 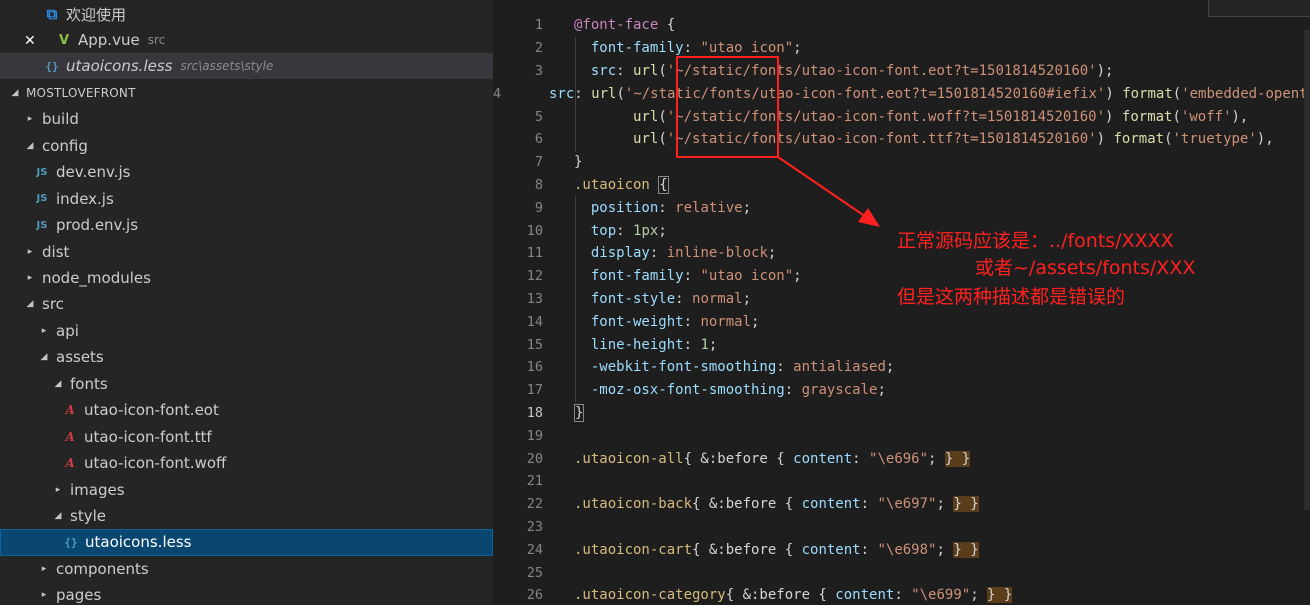 I want to click on line-number: 9, so click(x=538, y=207).